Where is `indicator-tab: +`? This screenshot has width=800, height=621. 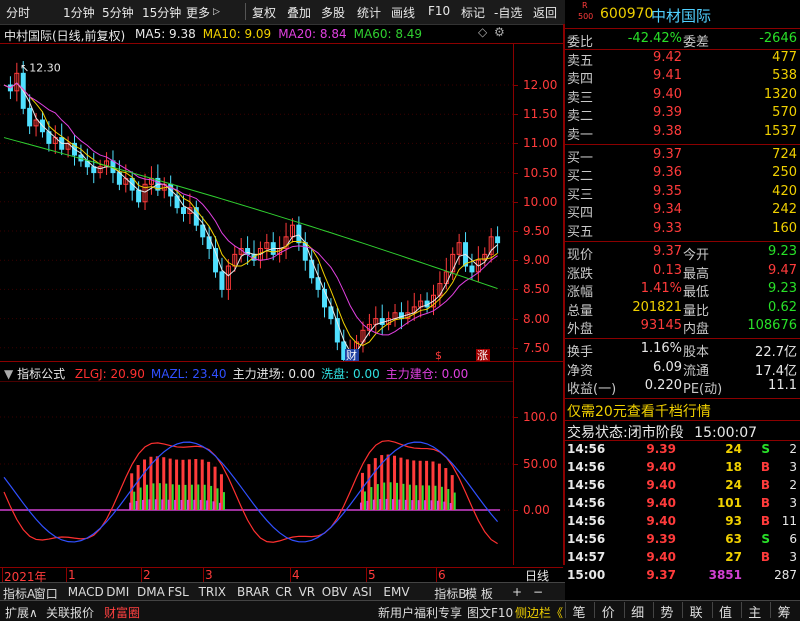 indicator-tab: + is located at coordinates (517, 592).